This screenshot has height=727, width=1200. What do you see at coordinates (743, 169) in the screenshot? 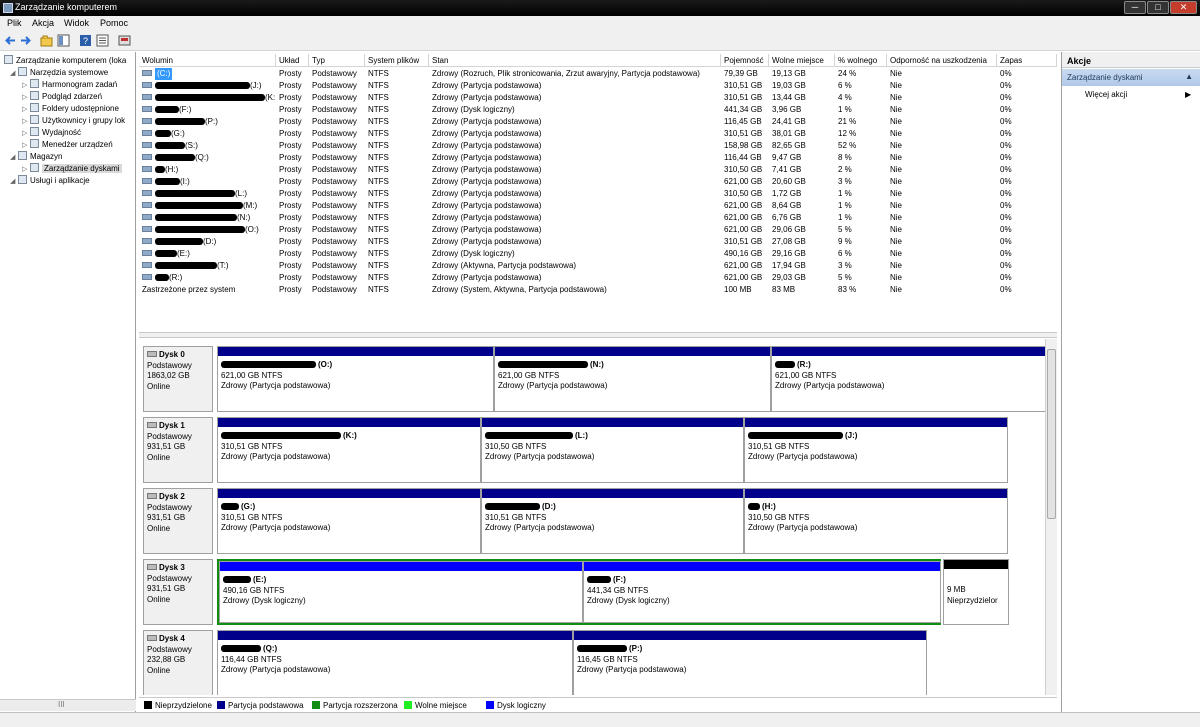
I see `volume-capacity-cell: 310,50 GB` at bounding box center [743, 169].